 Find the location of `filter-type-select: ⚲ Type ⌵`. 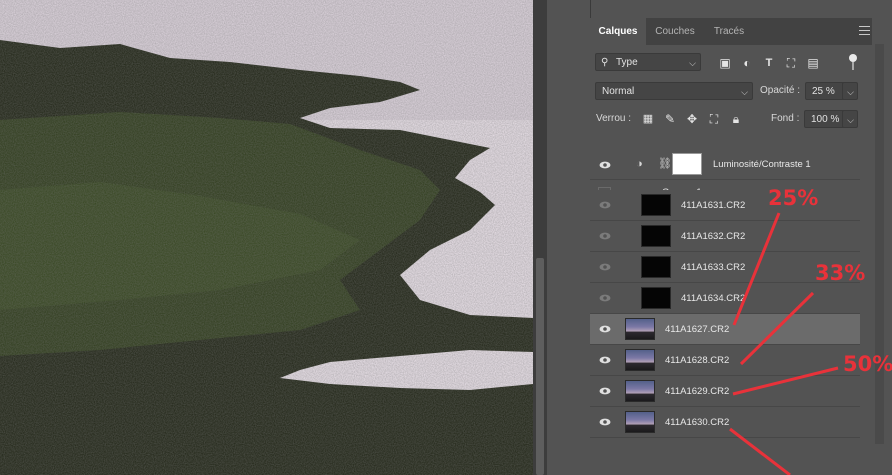

filter-type-select: ⚲ Type ⌵ is located at coordinates (648, 62).